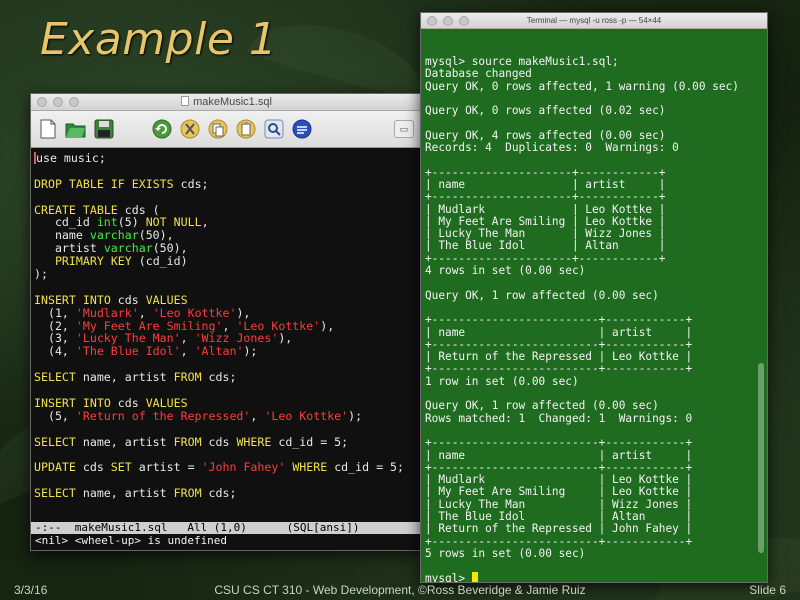 This screenshot has height=600, width=800. What do you see at coordinates (218, 129) in the screenshot?
I see `copy-icon` at bounding box center [218, 129].